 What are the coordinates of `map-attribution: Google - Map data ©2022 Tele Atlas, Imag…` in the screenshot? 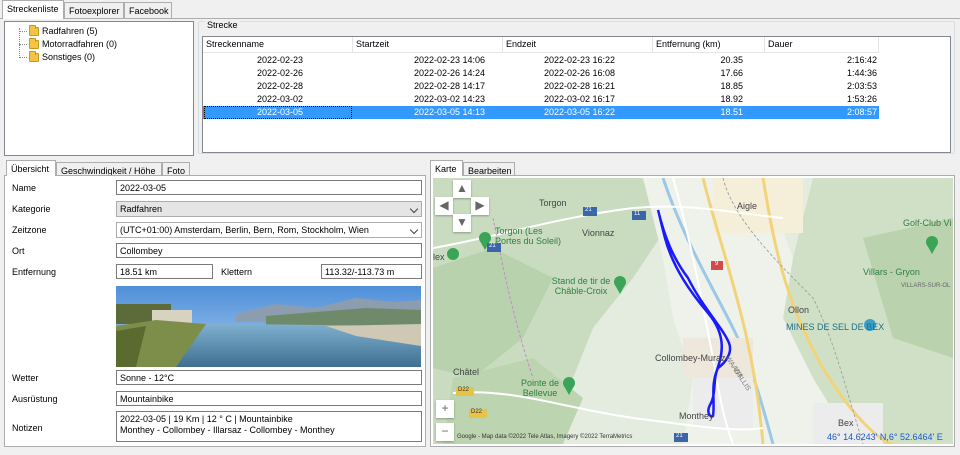 It's located at (545, 437).